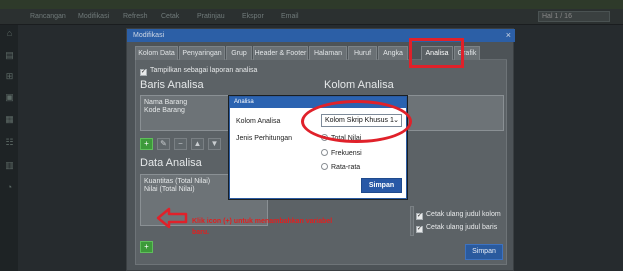 The width and height of the screenshot is (623, 271). I want to click on left-sidebar: ⌂ ▤ ⊞ ▣ ▦ ☷ ▥ ◔, so click(9, 148).